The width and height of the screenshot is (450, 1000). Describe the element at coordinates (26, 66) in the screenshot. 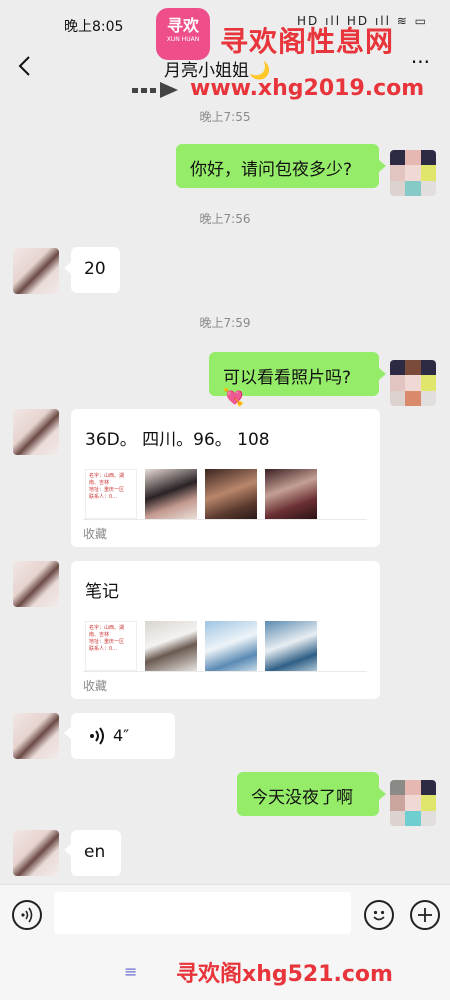

I see `back-icon` at that location.